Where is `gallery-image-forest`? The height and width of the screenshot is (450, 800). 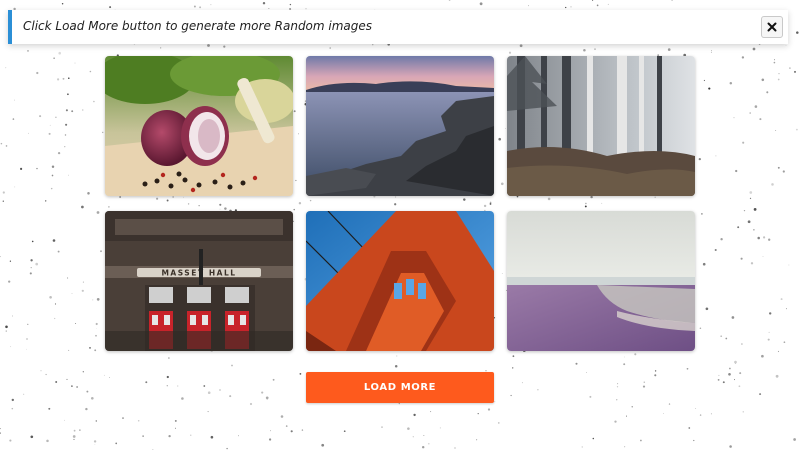 gallery-image-forest is located at coordinates (601, 126).